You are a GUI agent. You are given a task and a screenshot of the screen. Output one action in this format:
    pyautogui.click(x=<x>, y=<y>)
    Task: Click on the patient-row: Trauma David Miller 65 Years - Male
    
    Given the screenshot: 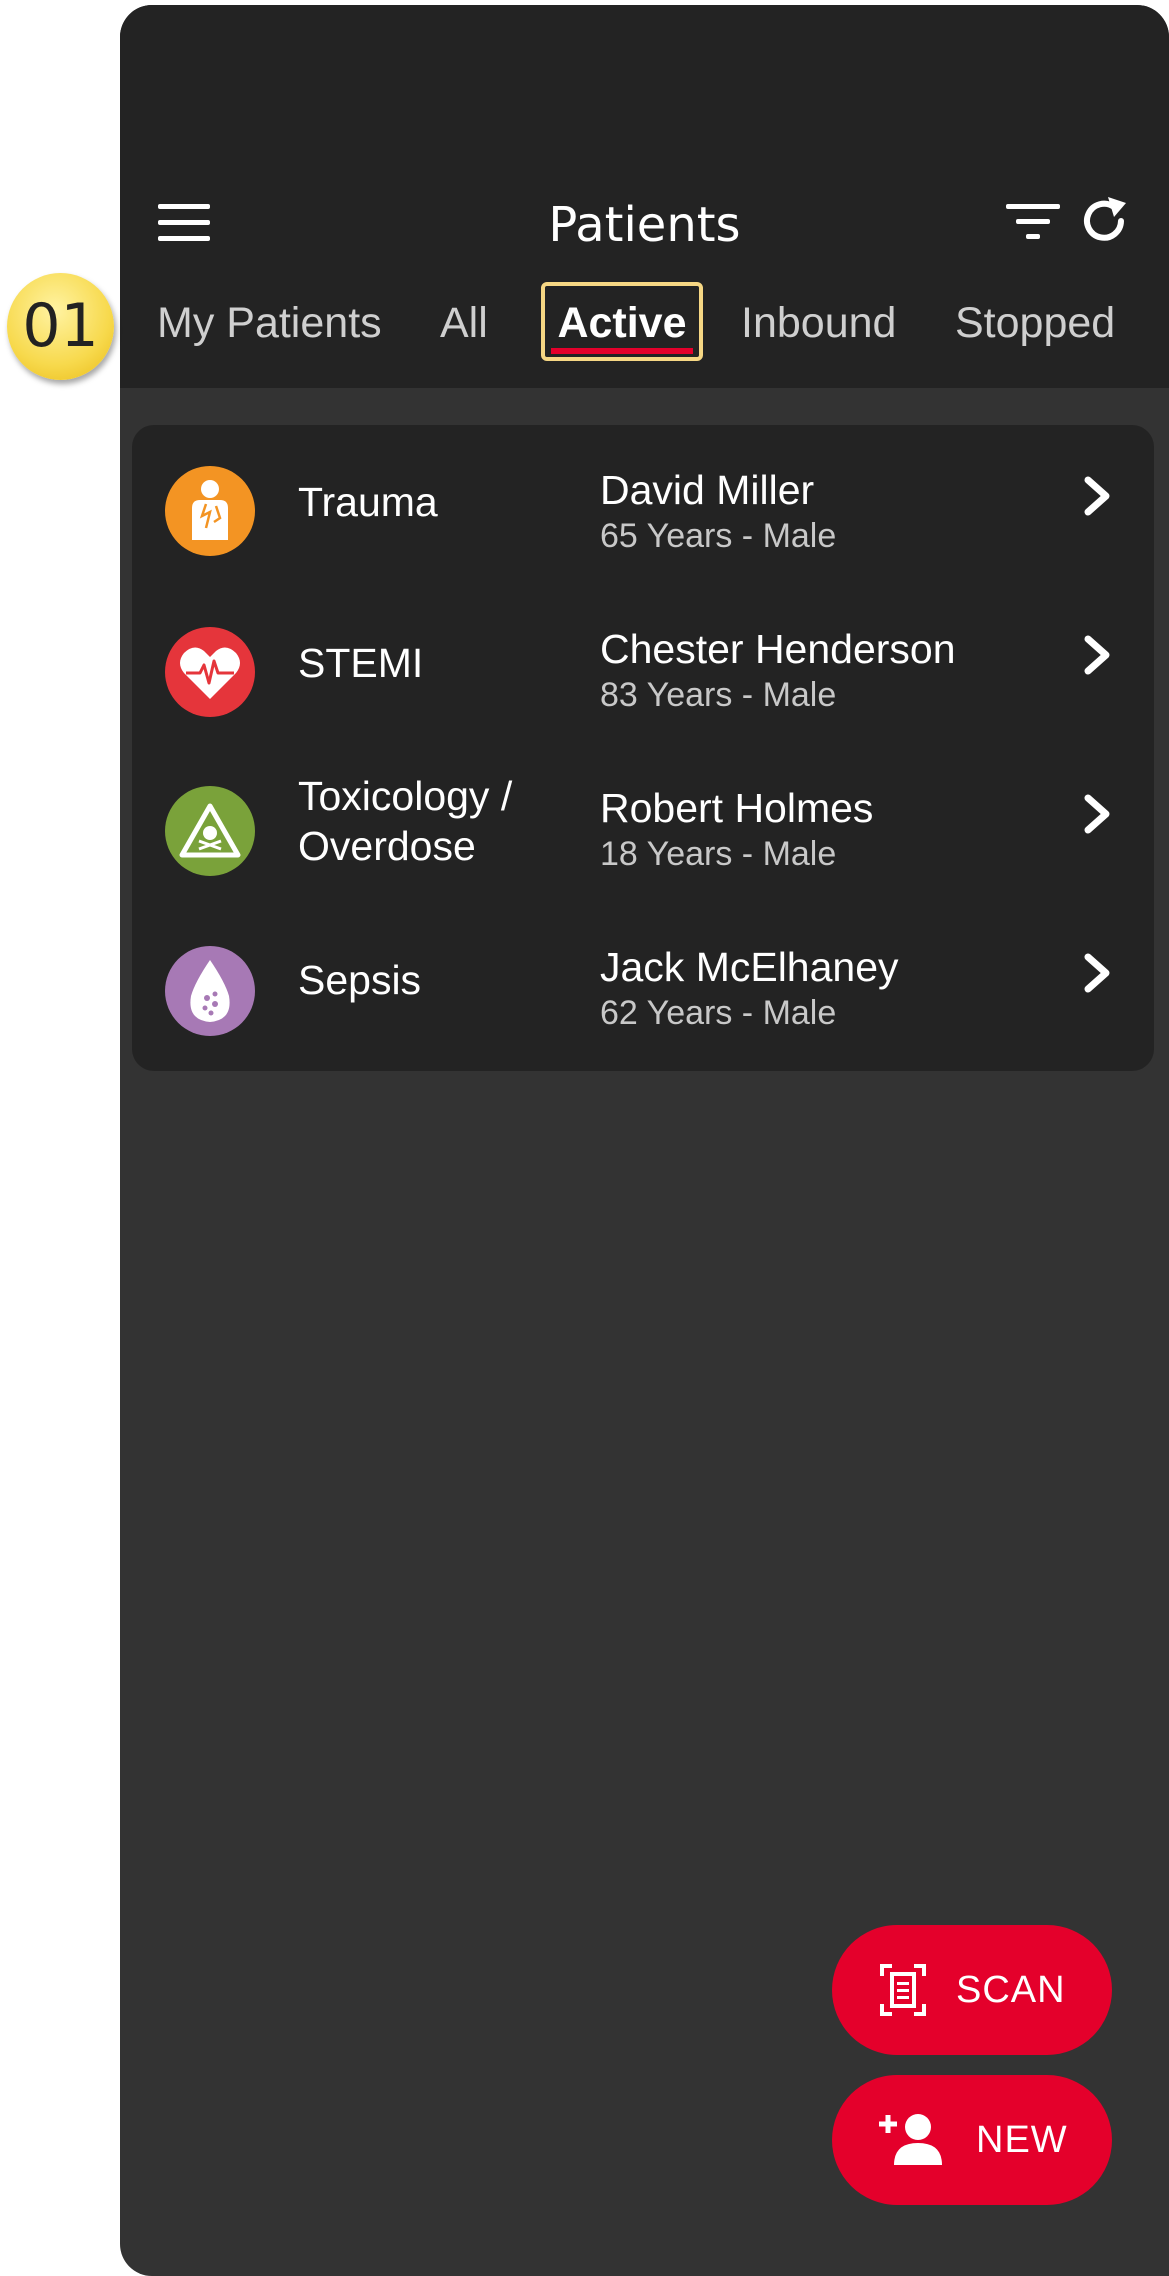 What is the action you would take?
    pyautogui.click(x=643, y=504)
    